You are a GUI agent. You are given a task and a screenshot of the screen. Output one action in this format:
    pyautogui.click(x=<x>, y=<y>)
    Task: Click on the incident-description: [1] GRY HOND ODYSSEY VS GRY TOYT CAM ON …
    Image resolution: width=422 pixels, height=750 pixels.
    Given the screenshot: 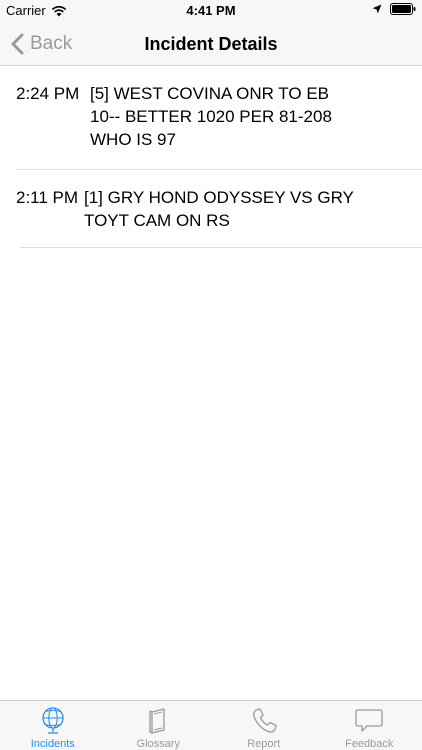 What is the action you would take?
    pyautogui.click(x=219, y=209)
    